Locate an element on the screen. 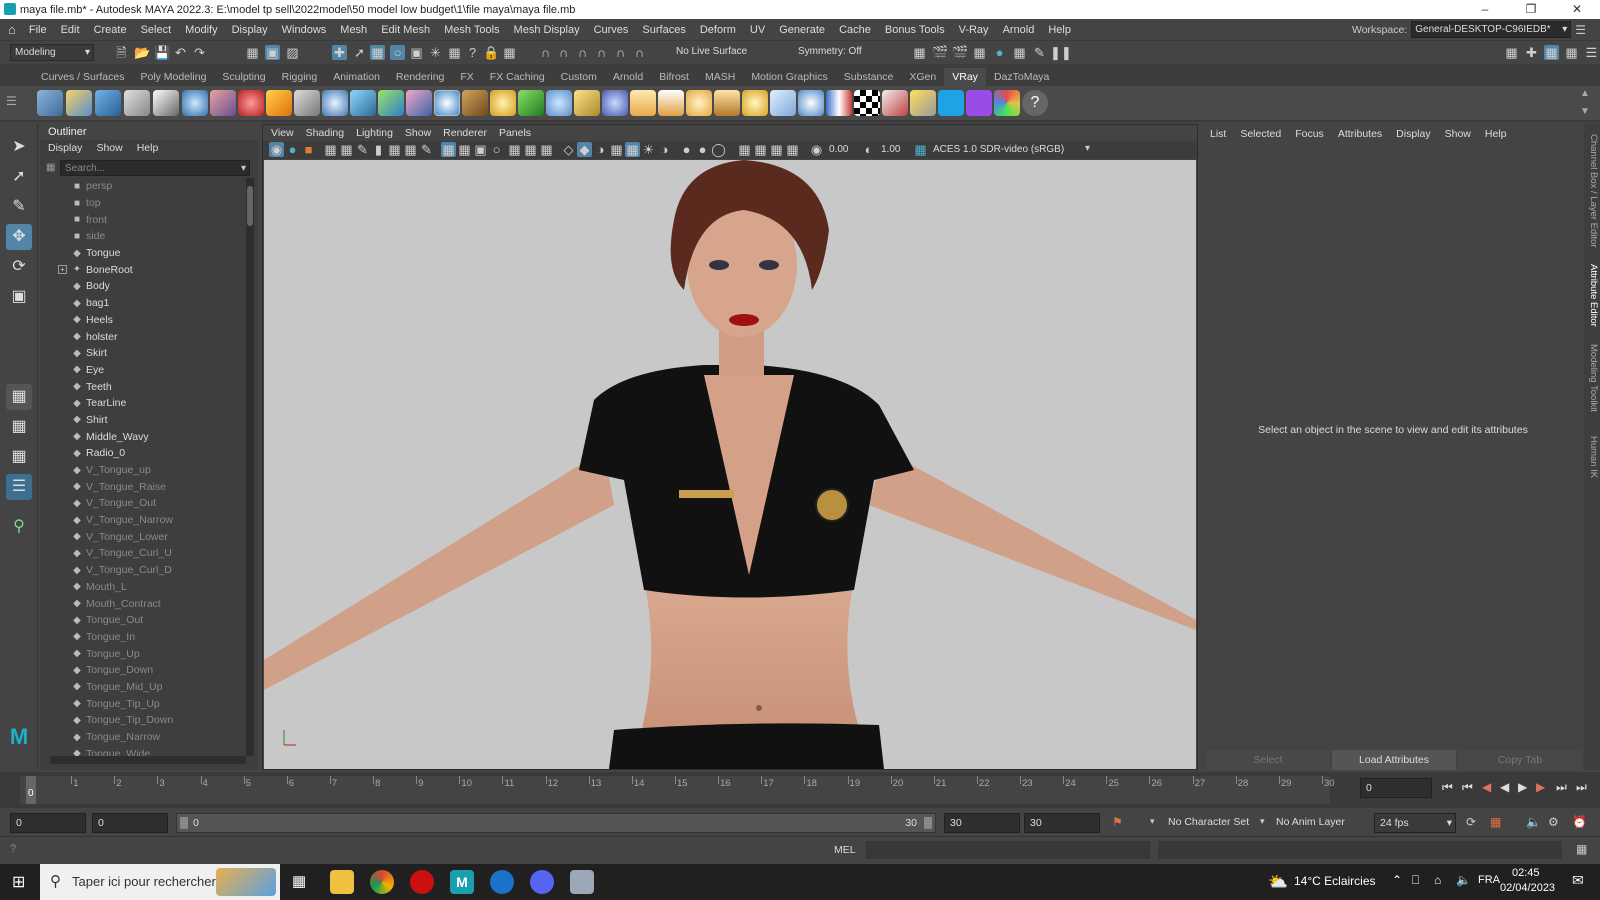 The height and width of the screenshot is (900, 1600). redo-icon: ↷ is located at coordinates (199, 52).